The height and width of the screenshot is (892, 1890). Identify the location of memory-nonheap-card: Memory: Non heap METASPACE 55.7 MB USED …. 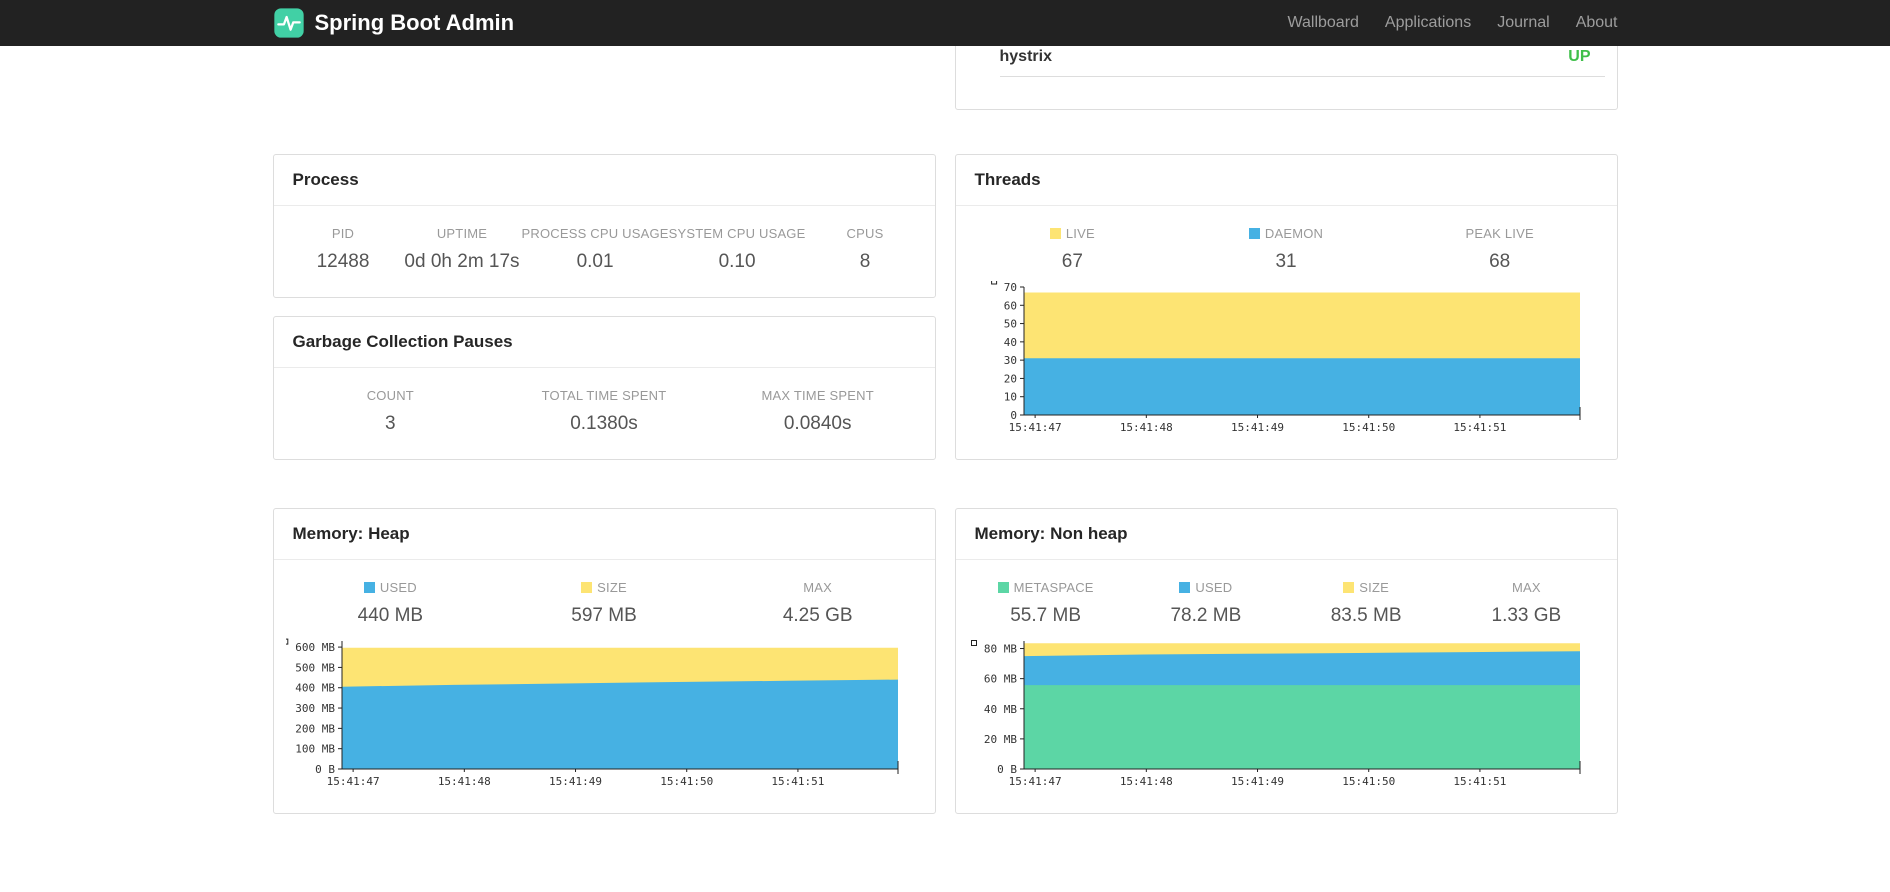
(1286, 661).